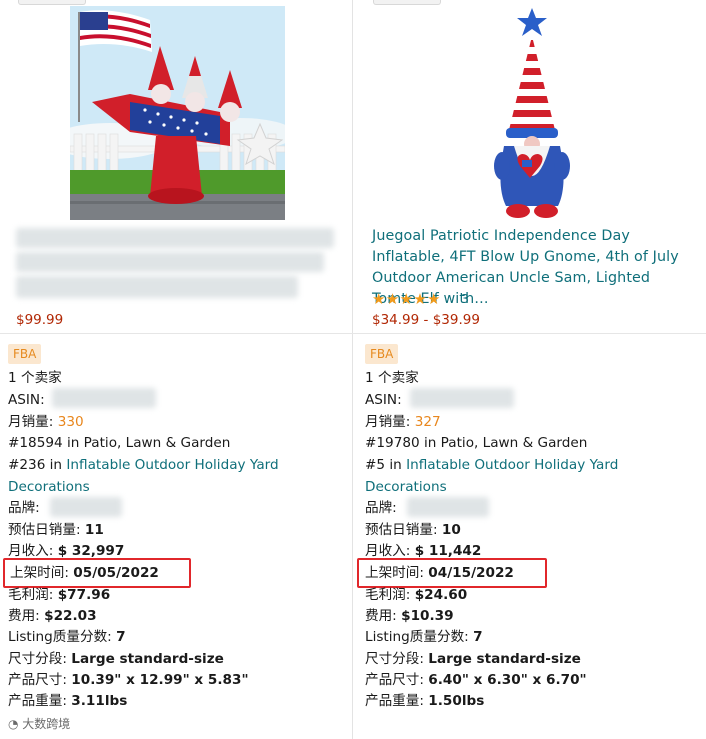 Image resolution: width=706 pixels, height=739 pixels. What do you see at coordinates (353, 333) in the screenshot?
I see `section-divider` at bounding box center [353, 333].